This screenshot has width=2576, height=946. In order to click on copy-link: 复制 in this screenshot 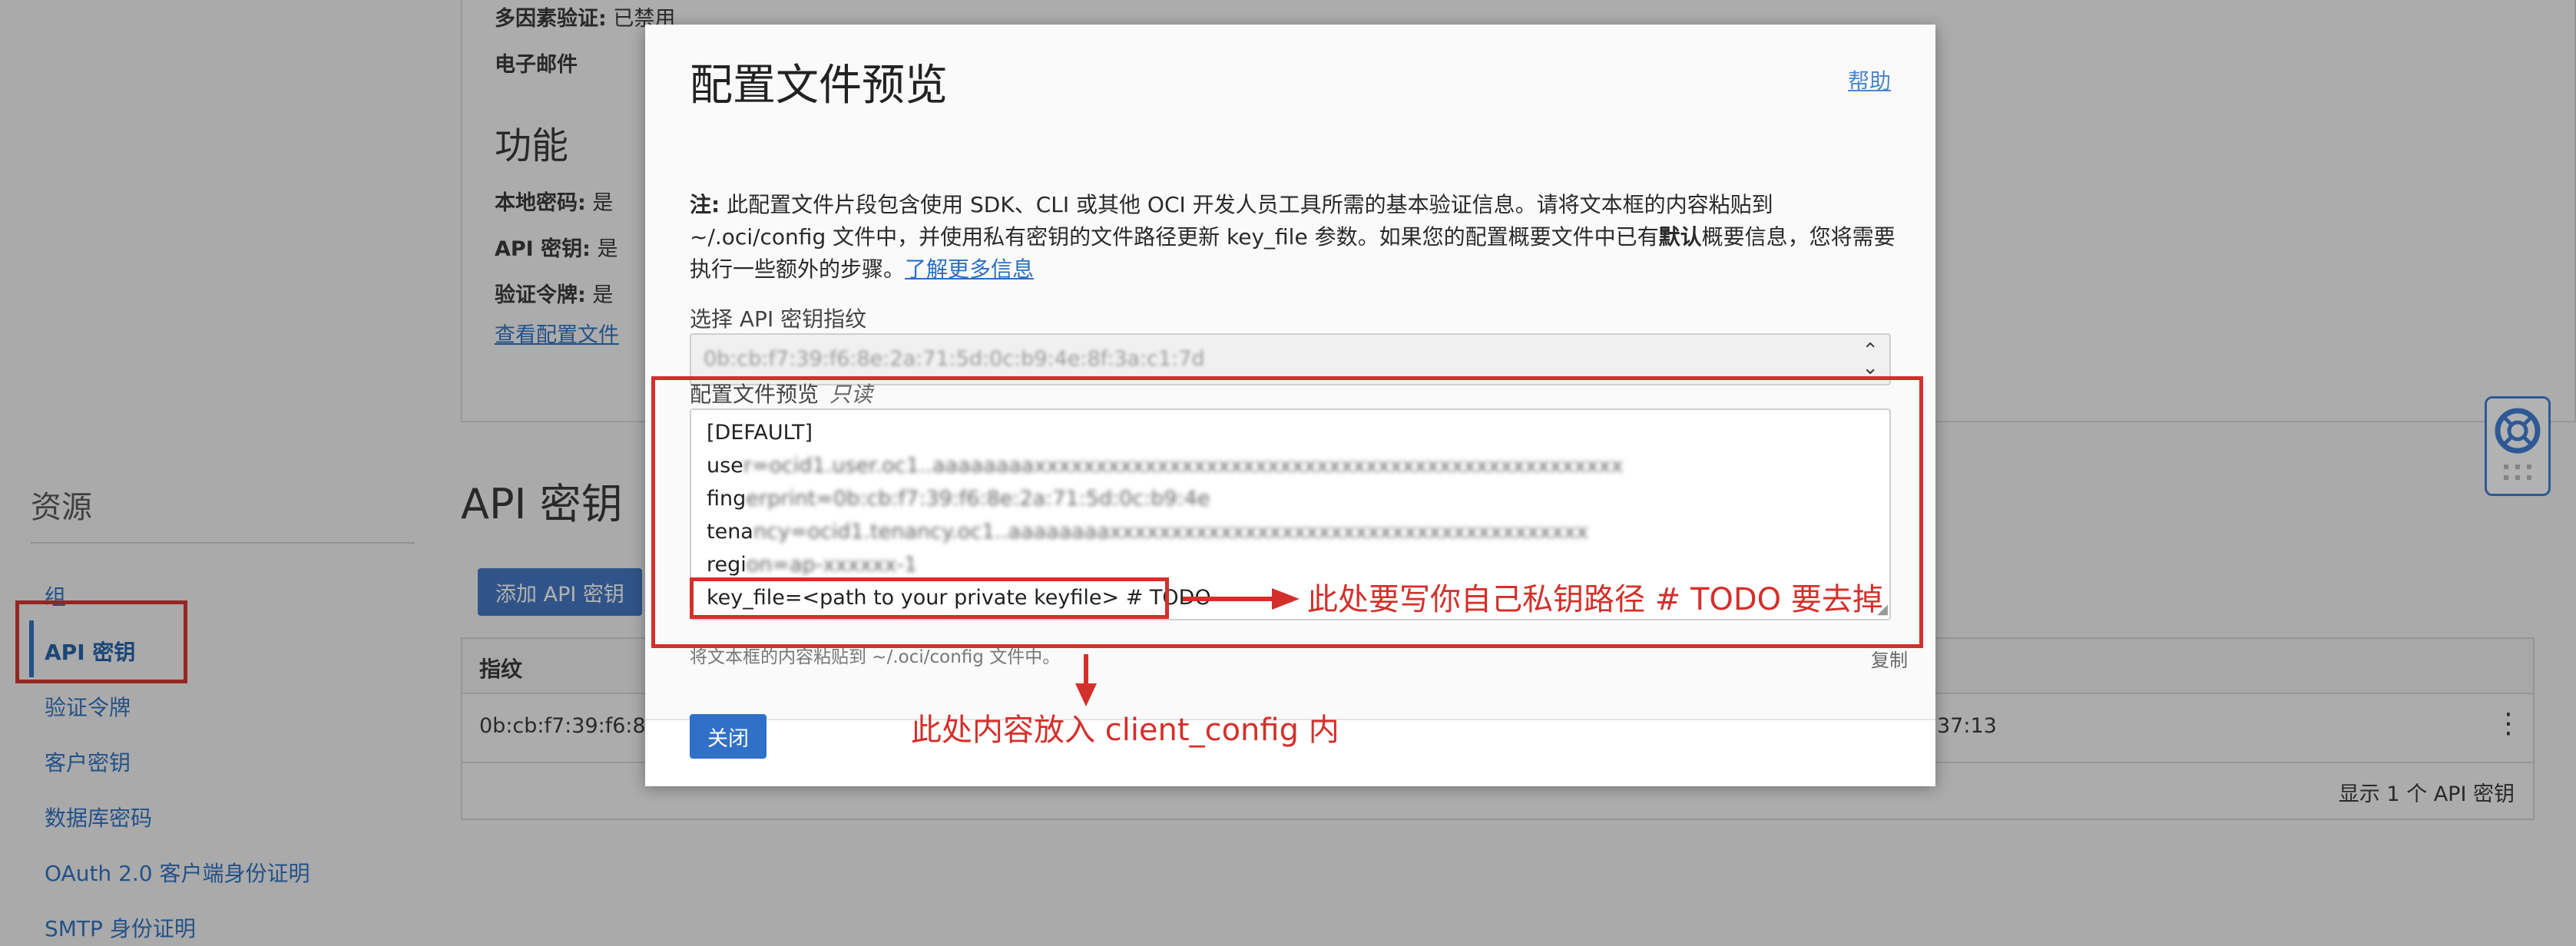, I will do `click(1889, 659)`.